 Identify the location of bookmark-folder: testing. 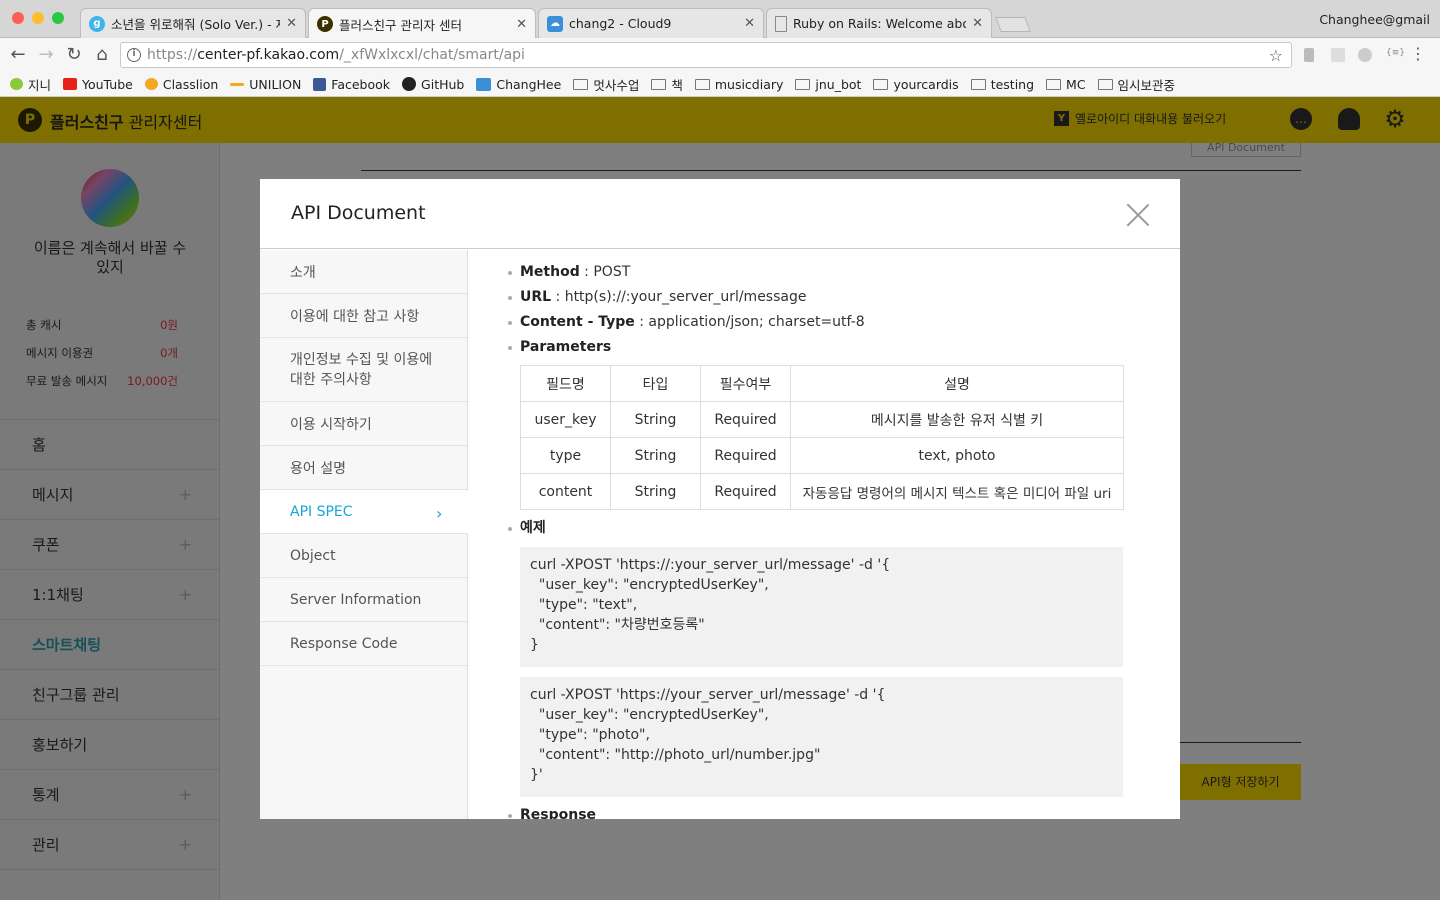
(1002, 84).